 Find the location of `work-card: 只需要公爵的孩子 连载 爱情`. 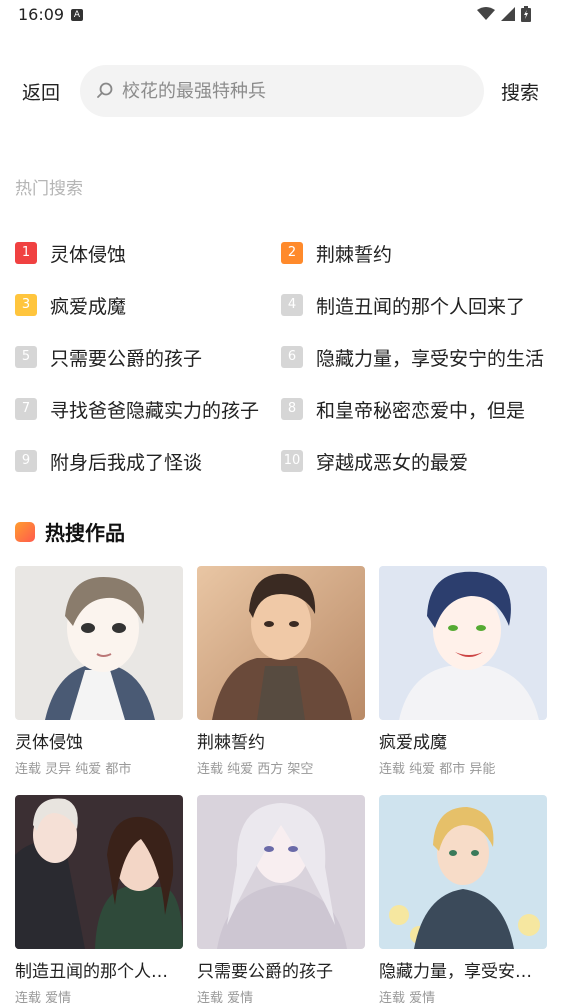

work-card: 只需要公爵的孩子 连载 爱情 is located at coordinates (281, 900).